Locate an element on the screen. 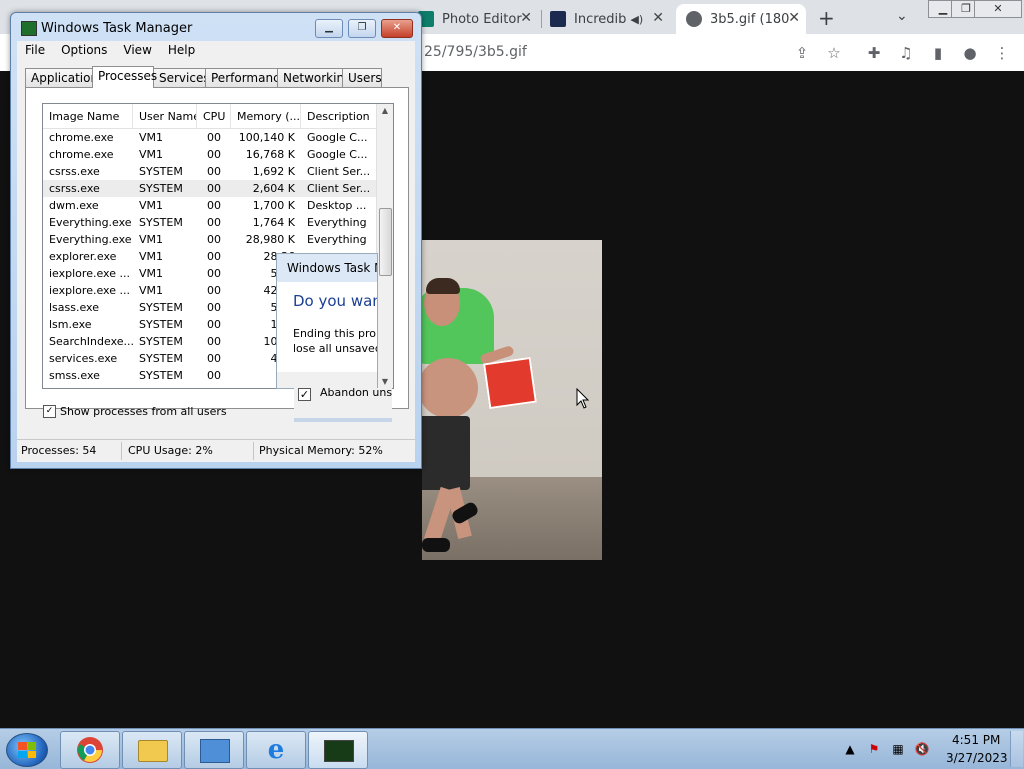 This screenshot has width=1024, height=769. image-name-cell: csrss.exe is located at coordinates (74, 188).